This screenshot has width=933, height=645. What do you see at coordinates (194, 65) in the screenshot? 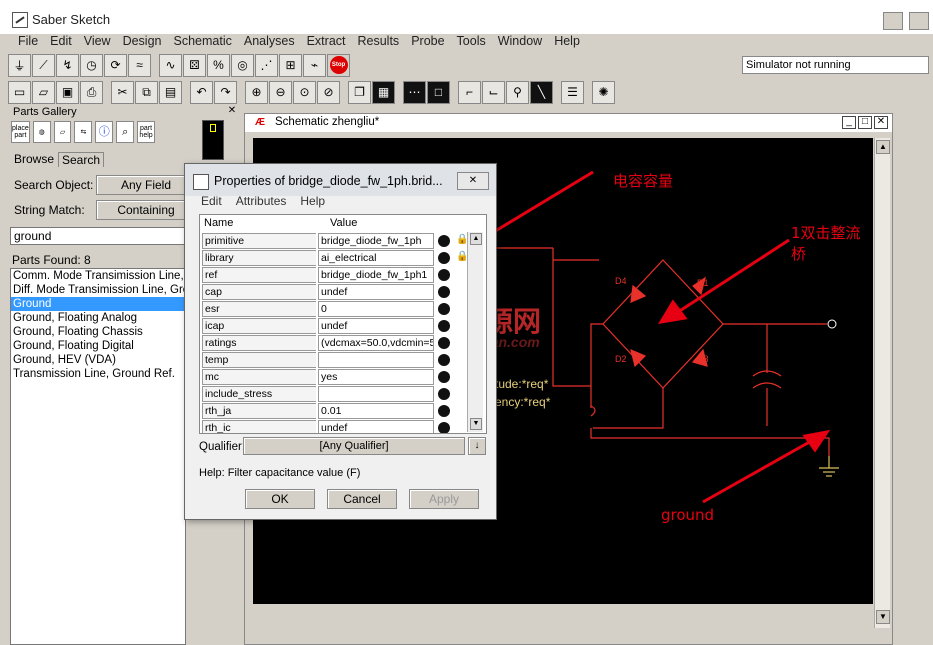
I see `monte-carlo-icon: ⚄` at bounding box center [194, 65].